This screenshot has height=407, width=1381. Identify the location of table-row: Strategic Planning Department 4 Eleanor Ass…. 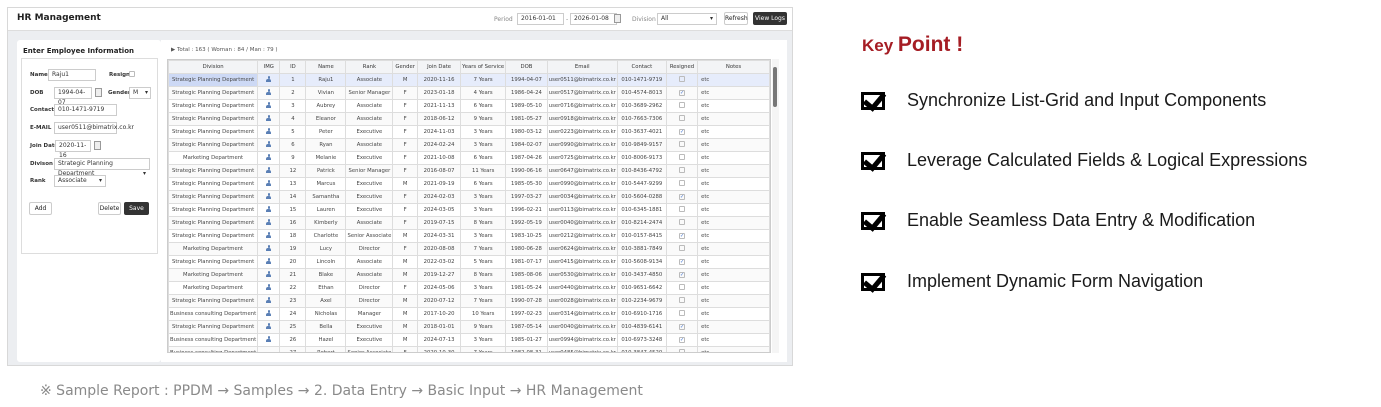
(469, 119).